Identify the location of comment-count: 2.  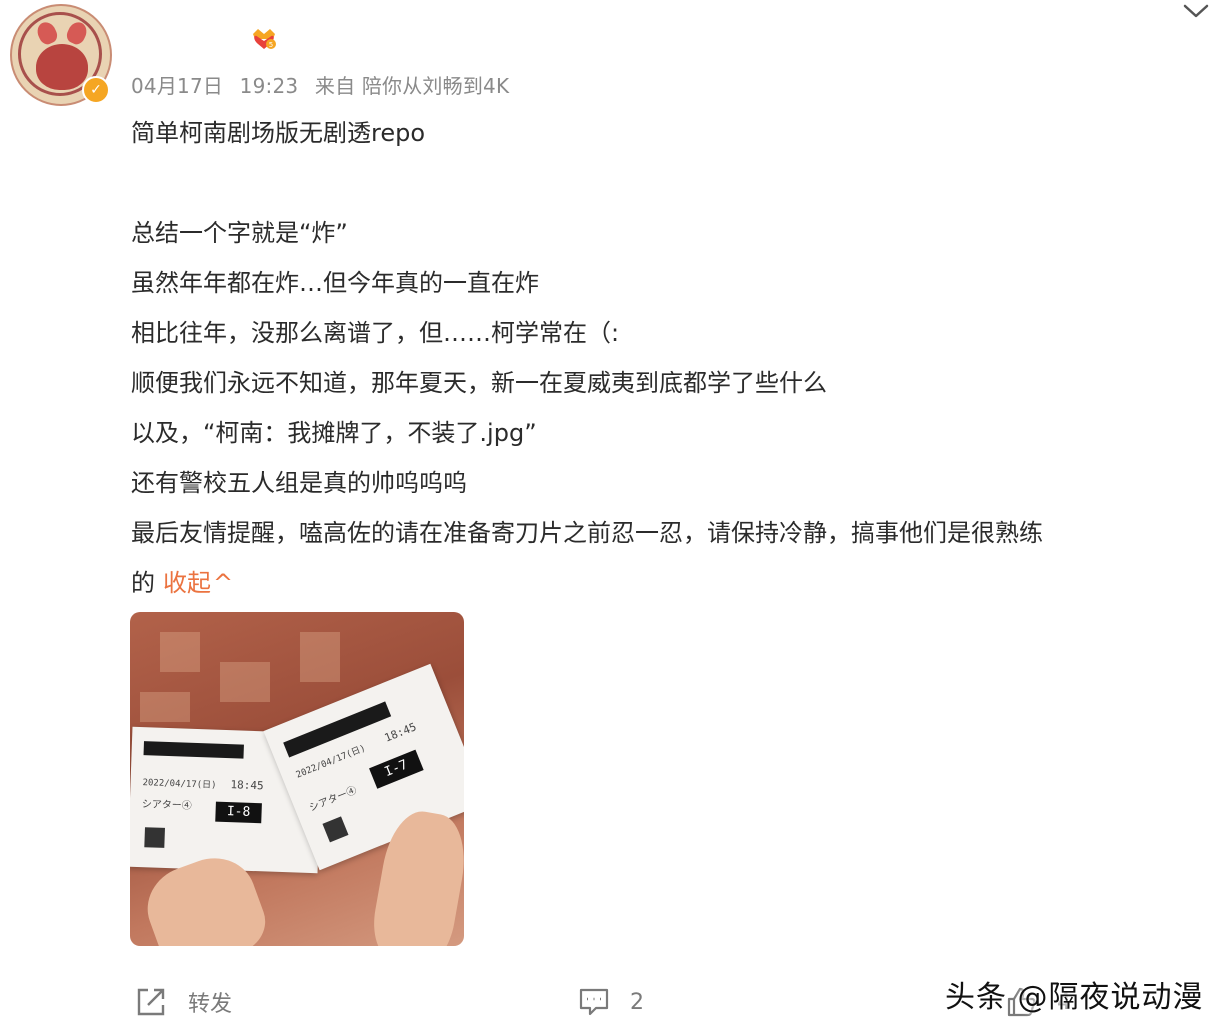
(637, 1002).